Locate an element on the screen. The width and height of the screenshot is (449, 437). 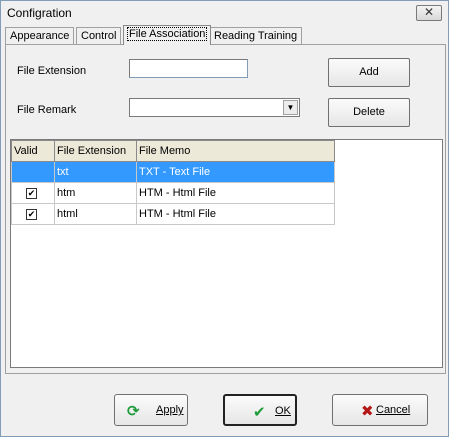
window-title: Configration is located at coordinates (39, 13).